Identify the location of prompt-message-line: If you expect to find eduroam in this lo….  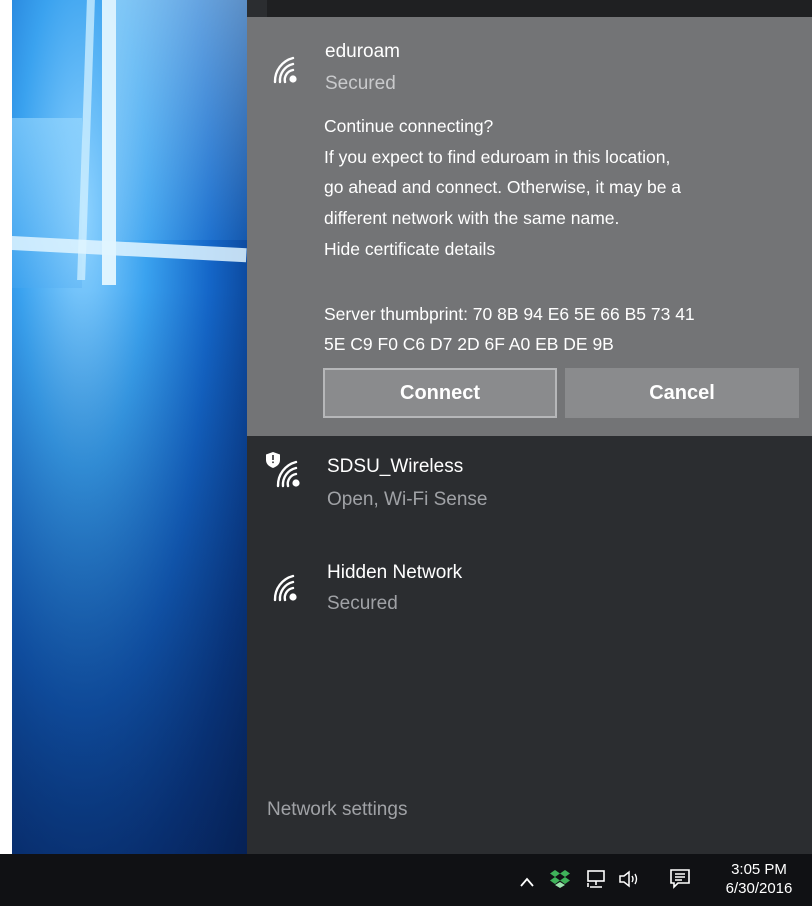
(497, 157).